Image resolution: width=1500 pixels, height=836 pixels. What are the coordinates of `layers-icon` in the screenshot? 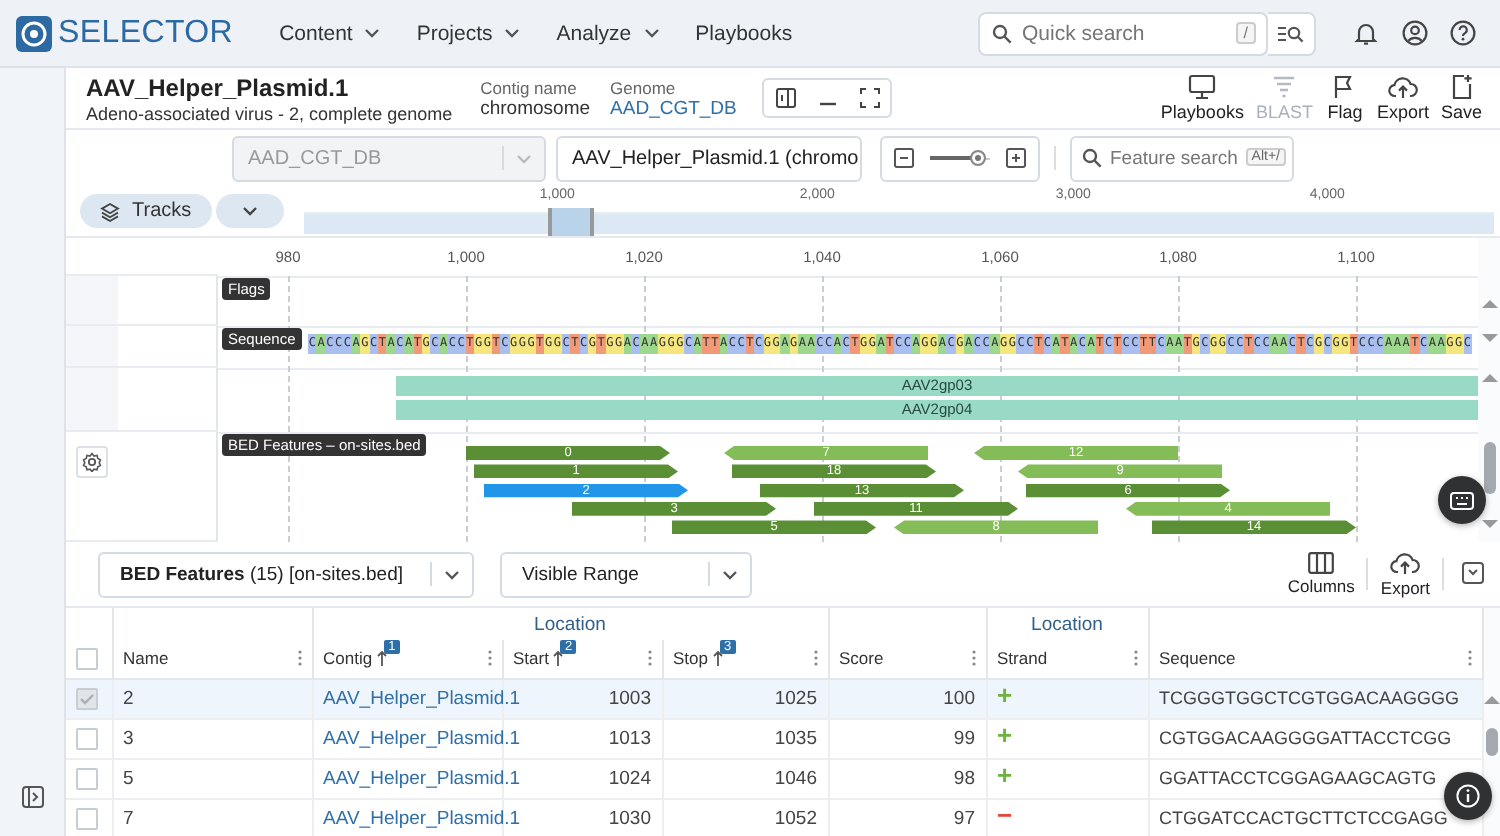 It's located at (110, 211).